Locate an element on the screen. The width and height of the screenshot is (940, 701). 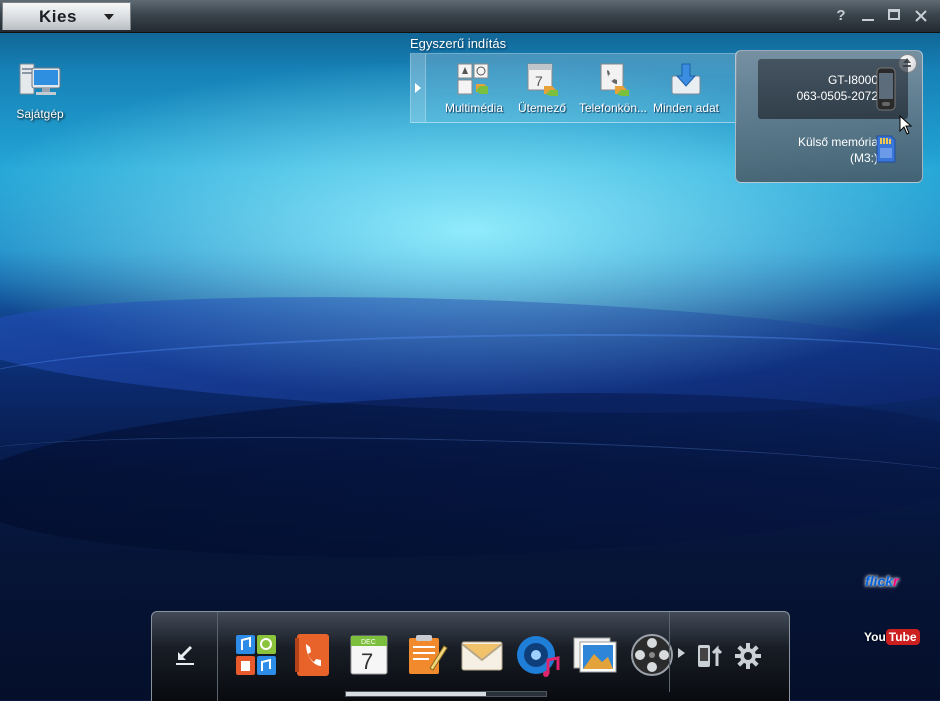
minimize-to-tray-button is located at coordinates (185, 656).